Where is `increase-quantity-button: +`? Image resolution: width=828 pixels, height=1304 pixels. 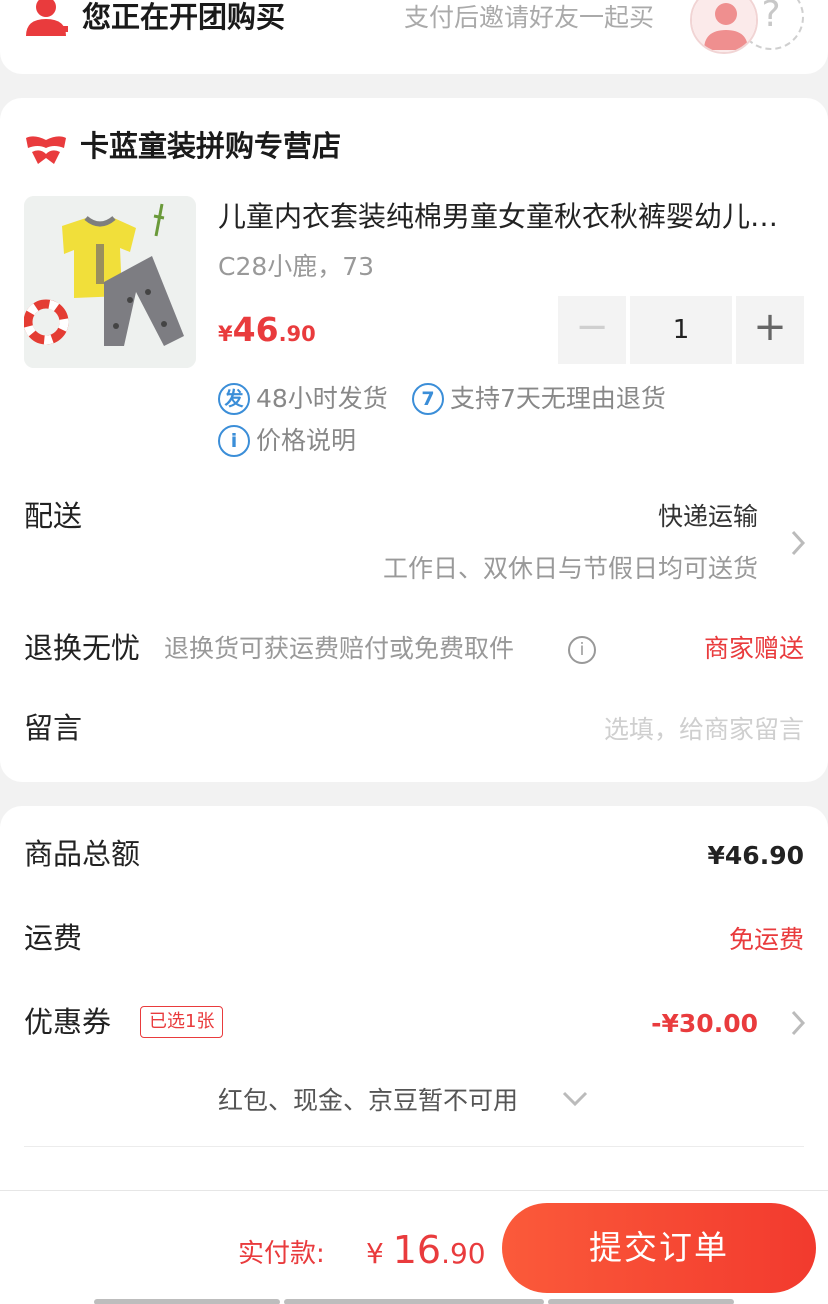 increase-quantity-button: + is located at coordinates (770, 330).